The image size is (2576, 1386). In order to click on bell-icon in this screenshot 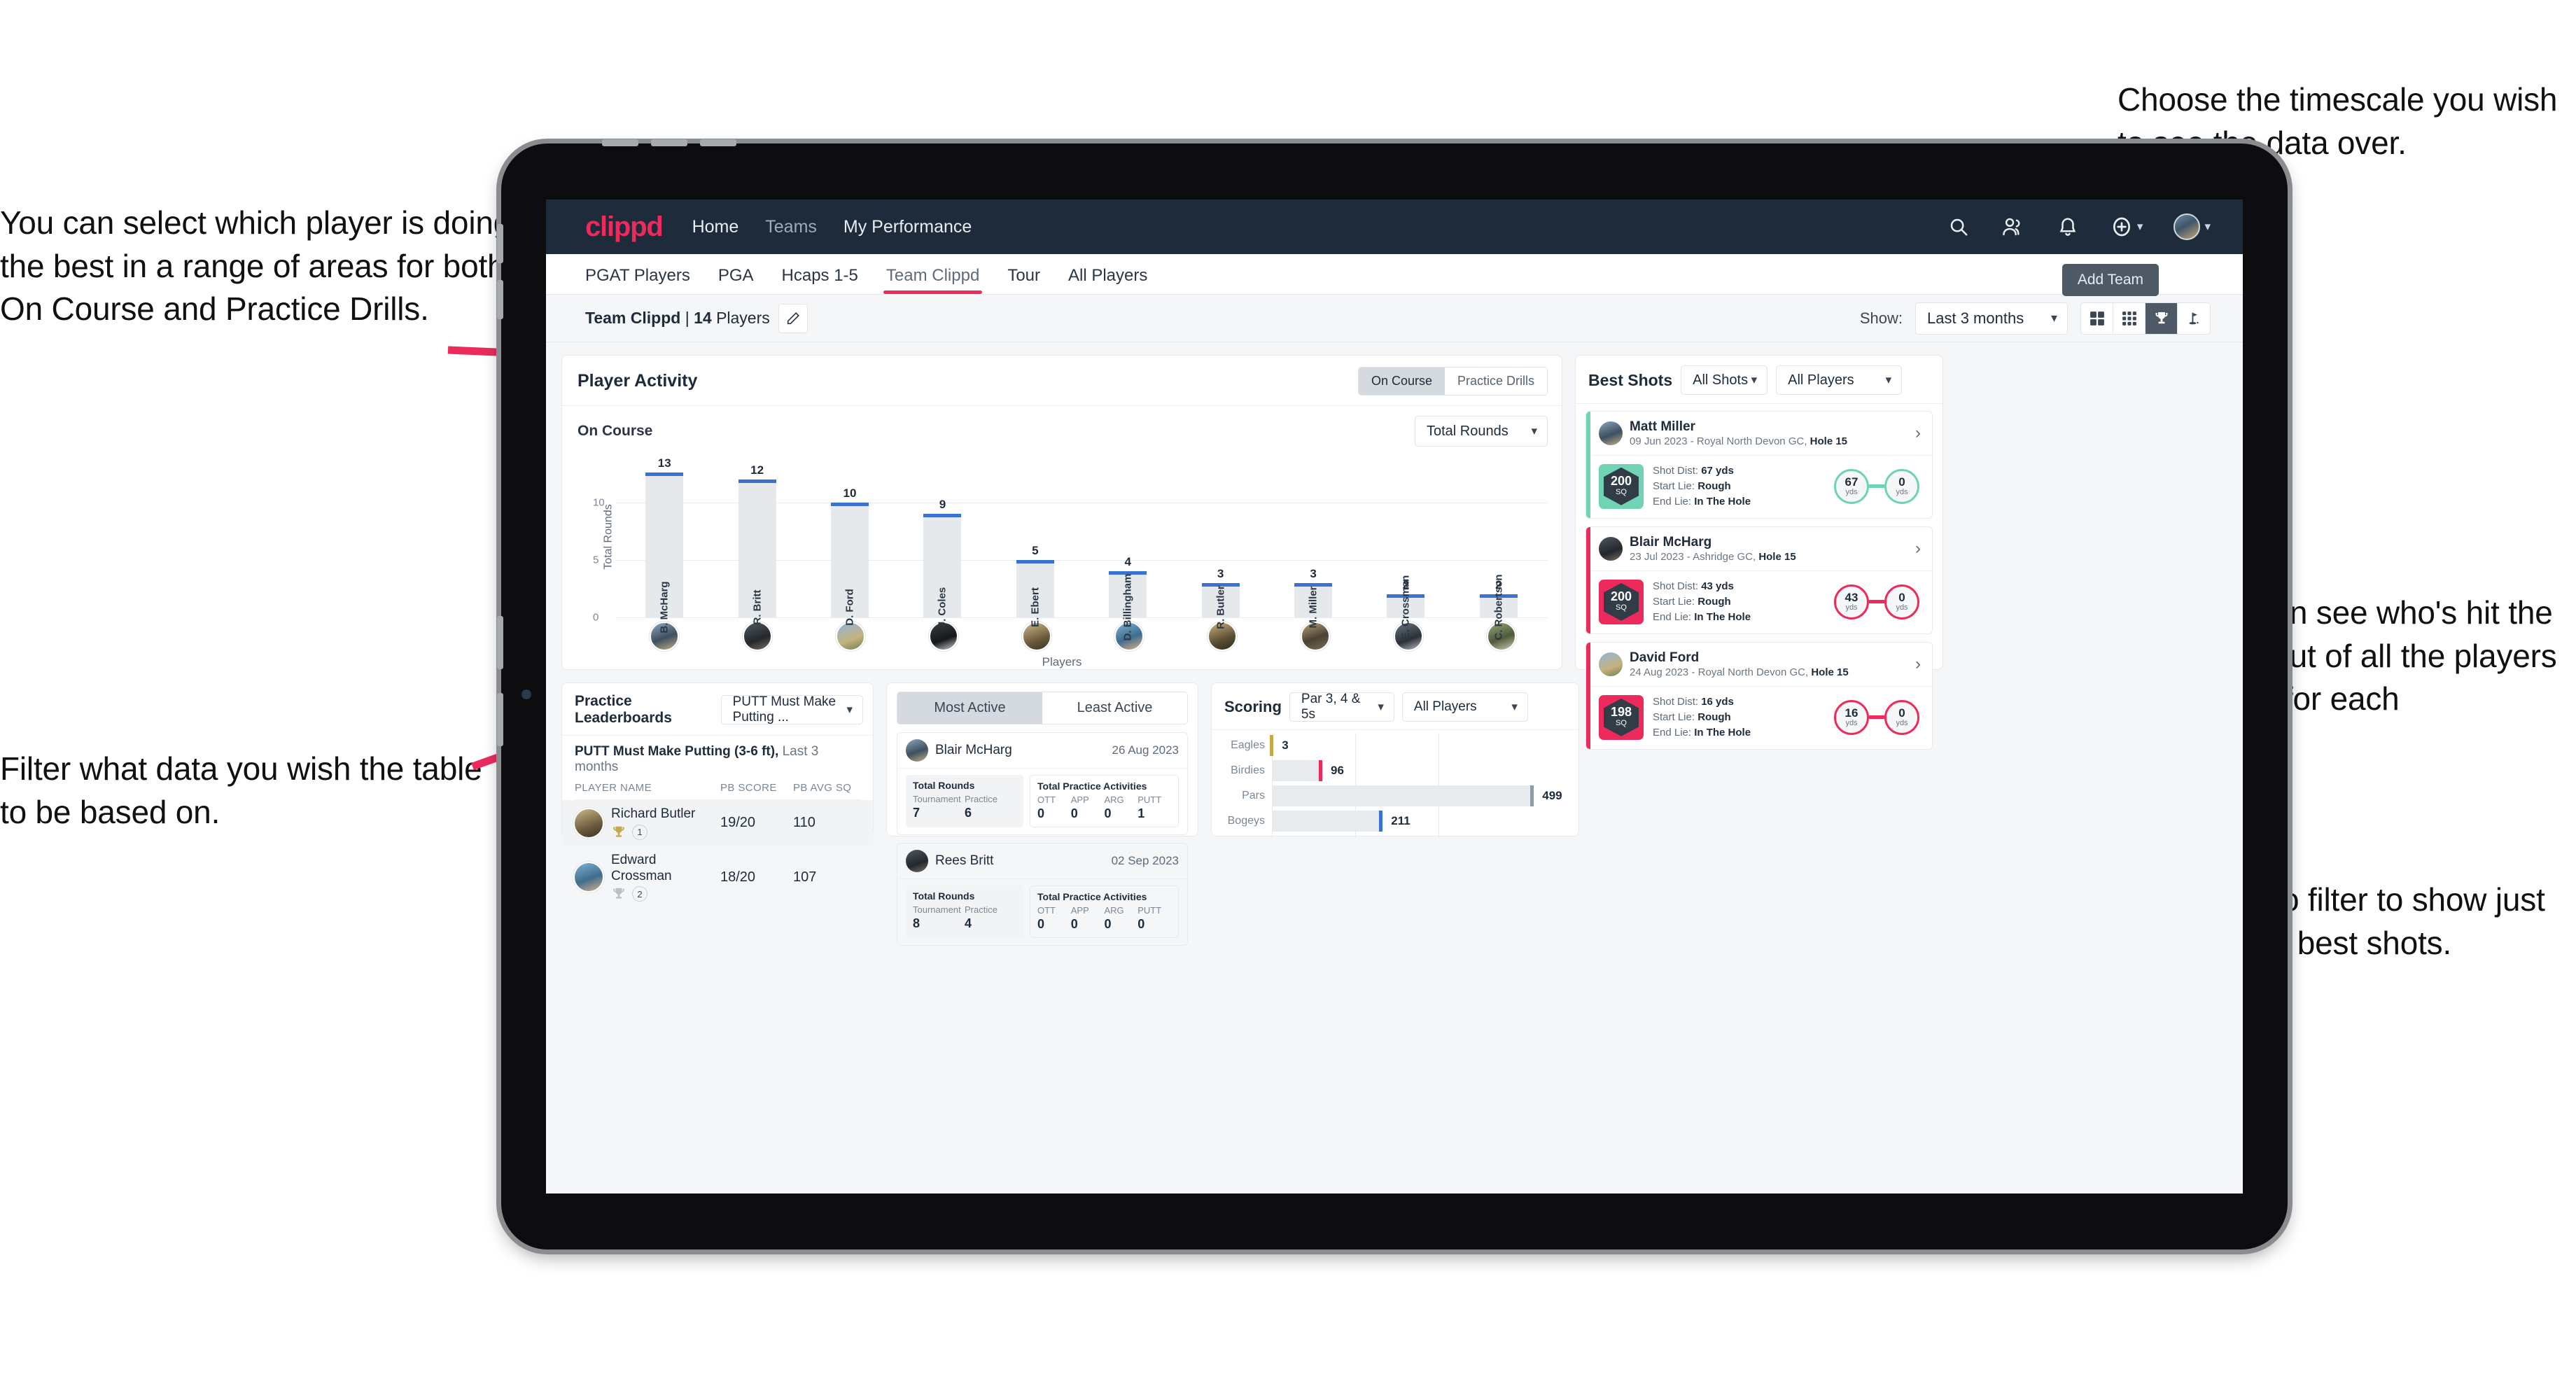, I will do `click(2068, 227)`.